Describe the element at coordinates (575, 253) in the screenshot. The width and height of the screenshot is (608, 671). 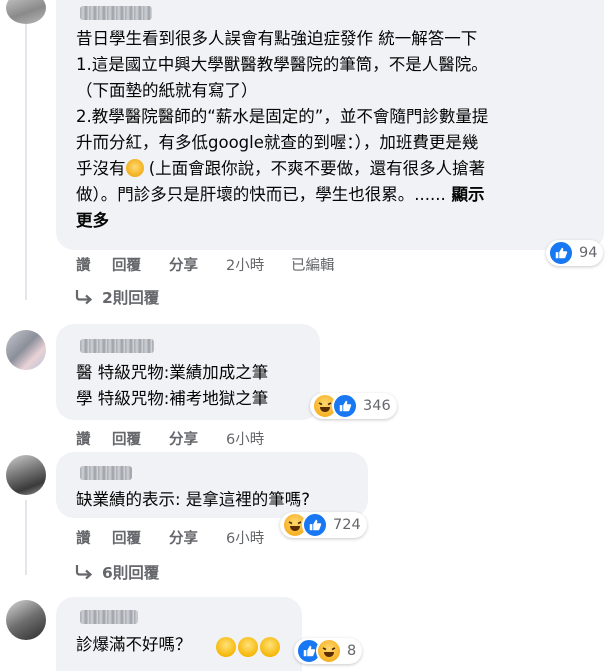
I see `reaction-summary: 94` at that location.